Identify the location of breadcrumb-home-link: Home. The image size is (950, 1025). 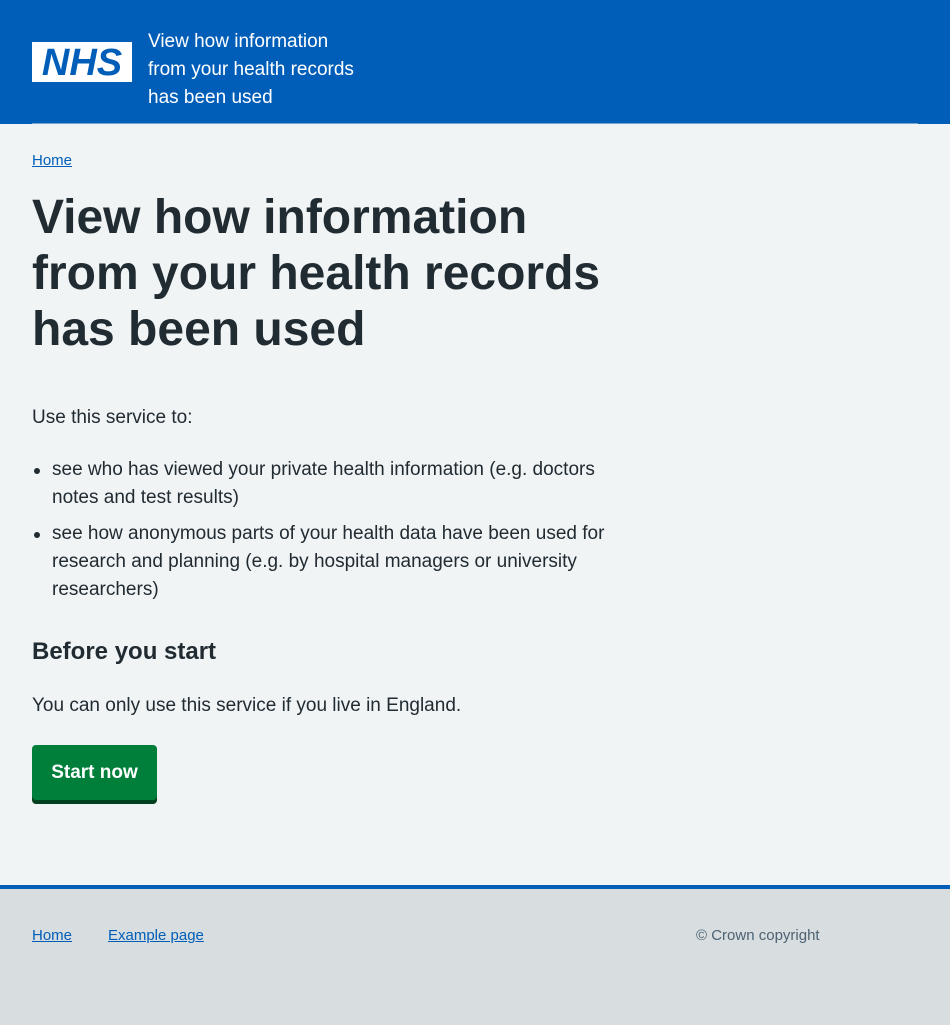
(52, 160).